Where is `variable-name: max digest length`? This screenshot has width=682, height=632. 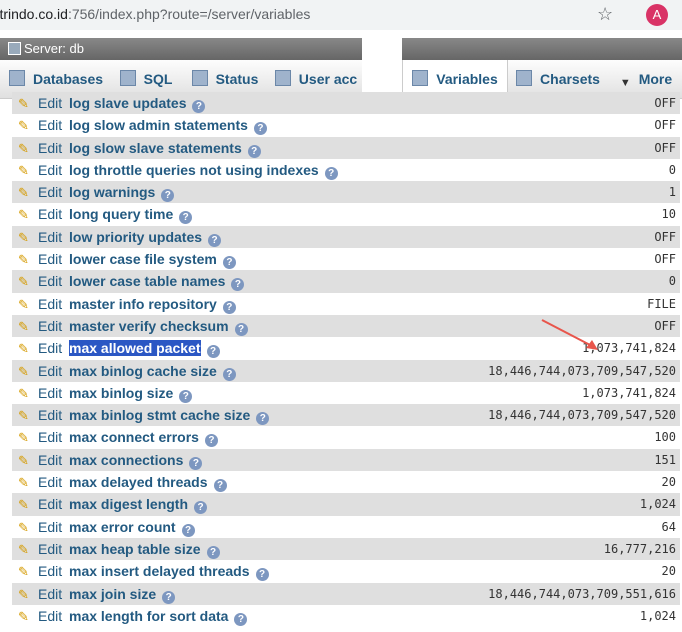 variable-name: max digest length is located at coordinates (128, 504).